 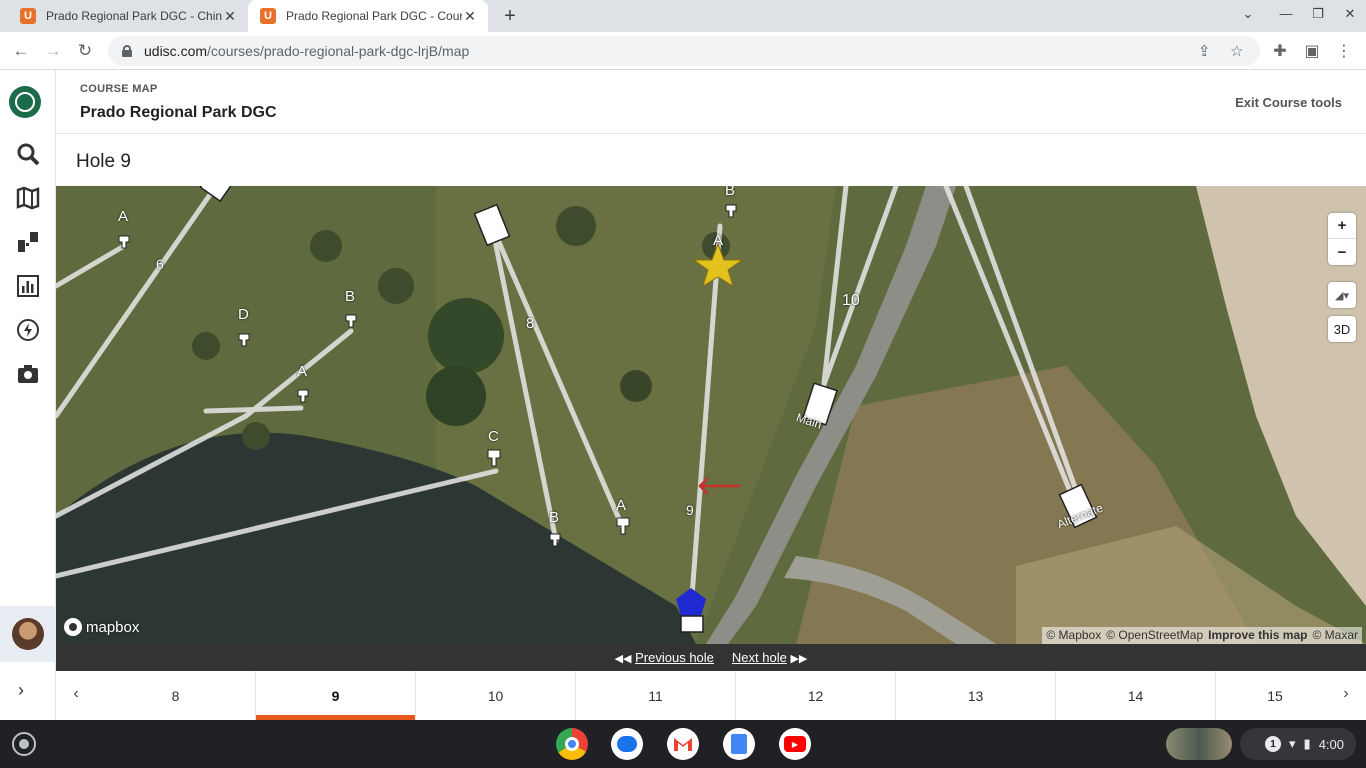 I want to click on docs-icon, so click(x=739, y=744).